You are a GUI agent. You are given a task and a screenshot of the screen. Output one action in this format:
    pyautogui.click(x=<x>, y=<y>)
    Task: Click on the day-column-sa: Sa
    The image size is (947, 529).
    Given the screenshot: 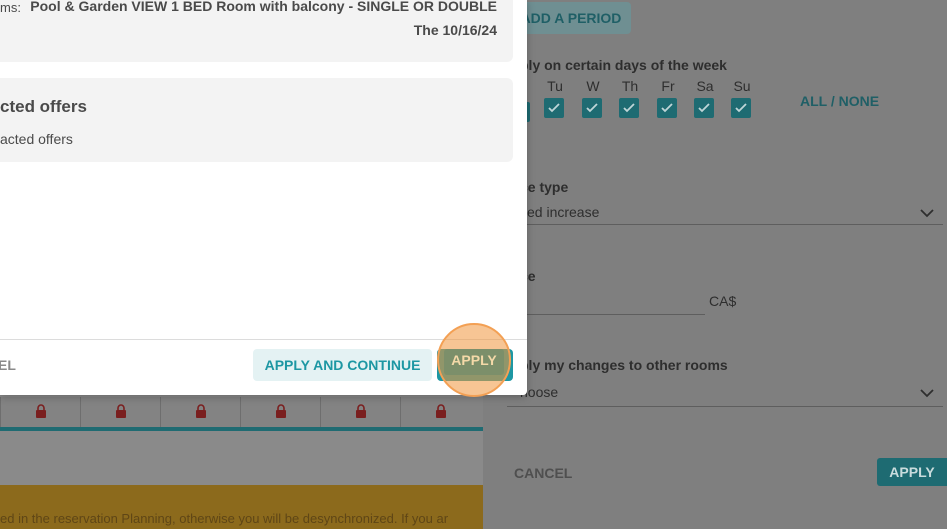 What is the action you would take?
    pyautogui.click(x=705, y=98)
    